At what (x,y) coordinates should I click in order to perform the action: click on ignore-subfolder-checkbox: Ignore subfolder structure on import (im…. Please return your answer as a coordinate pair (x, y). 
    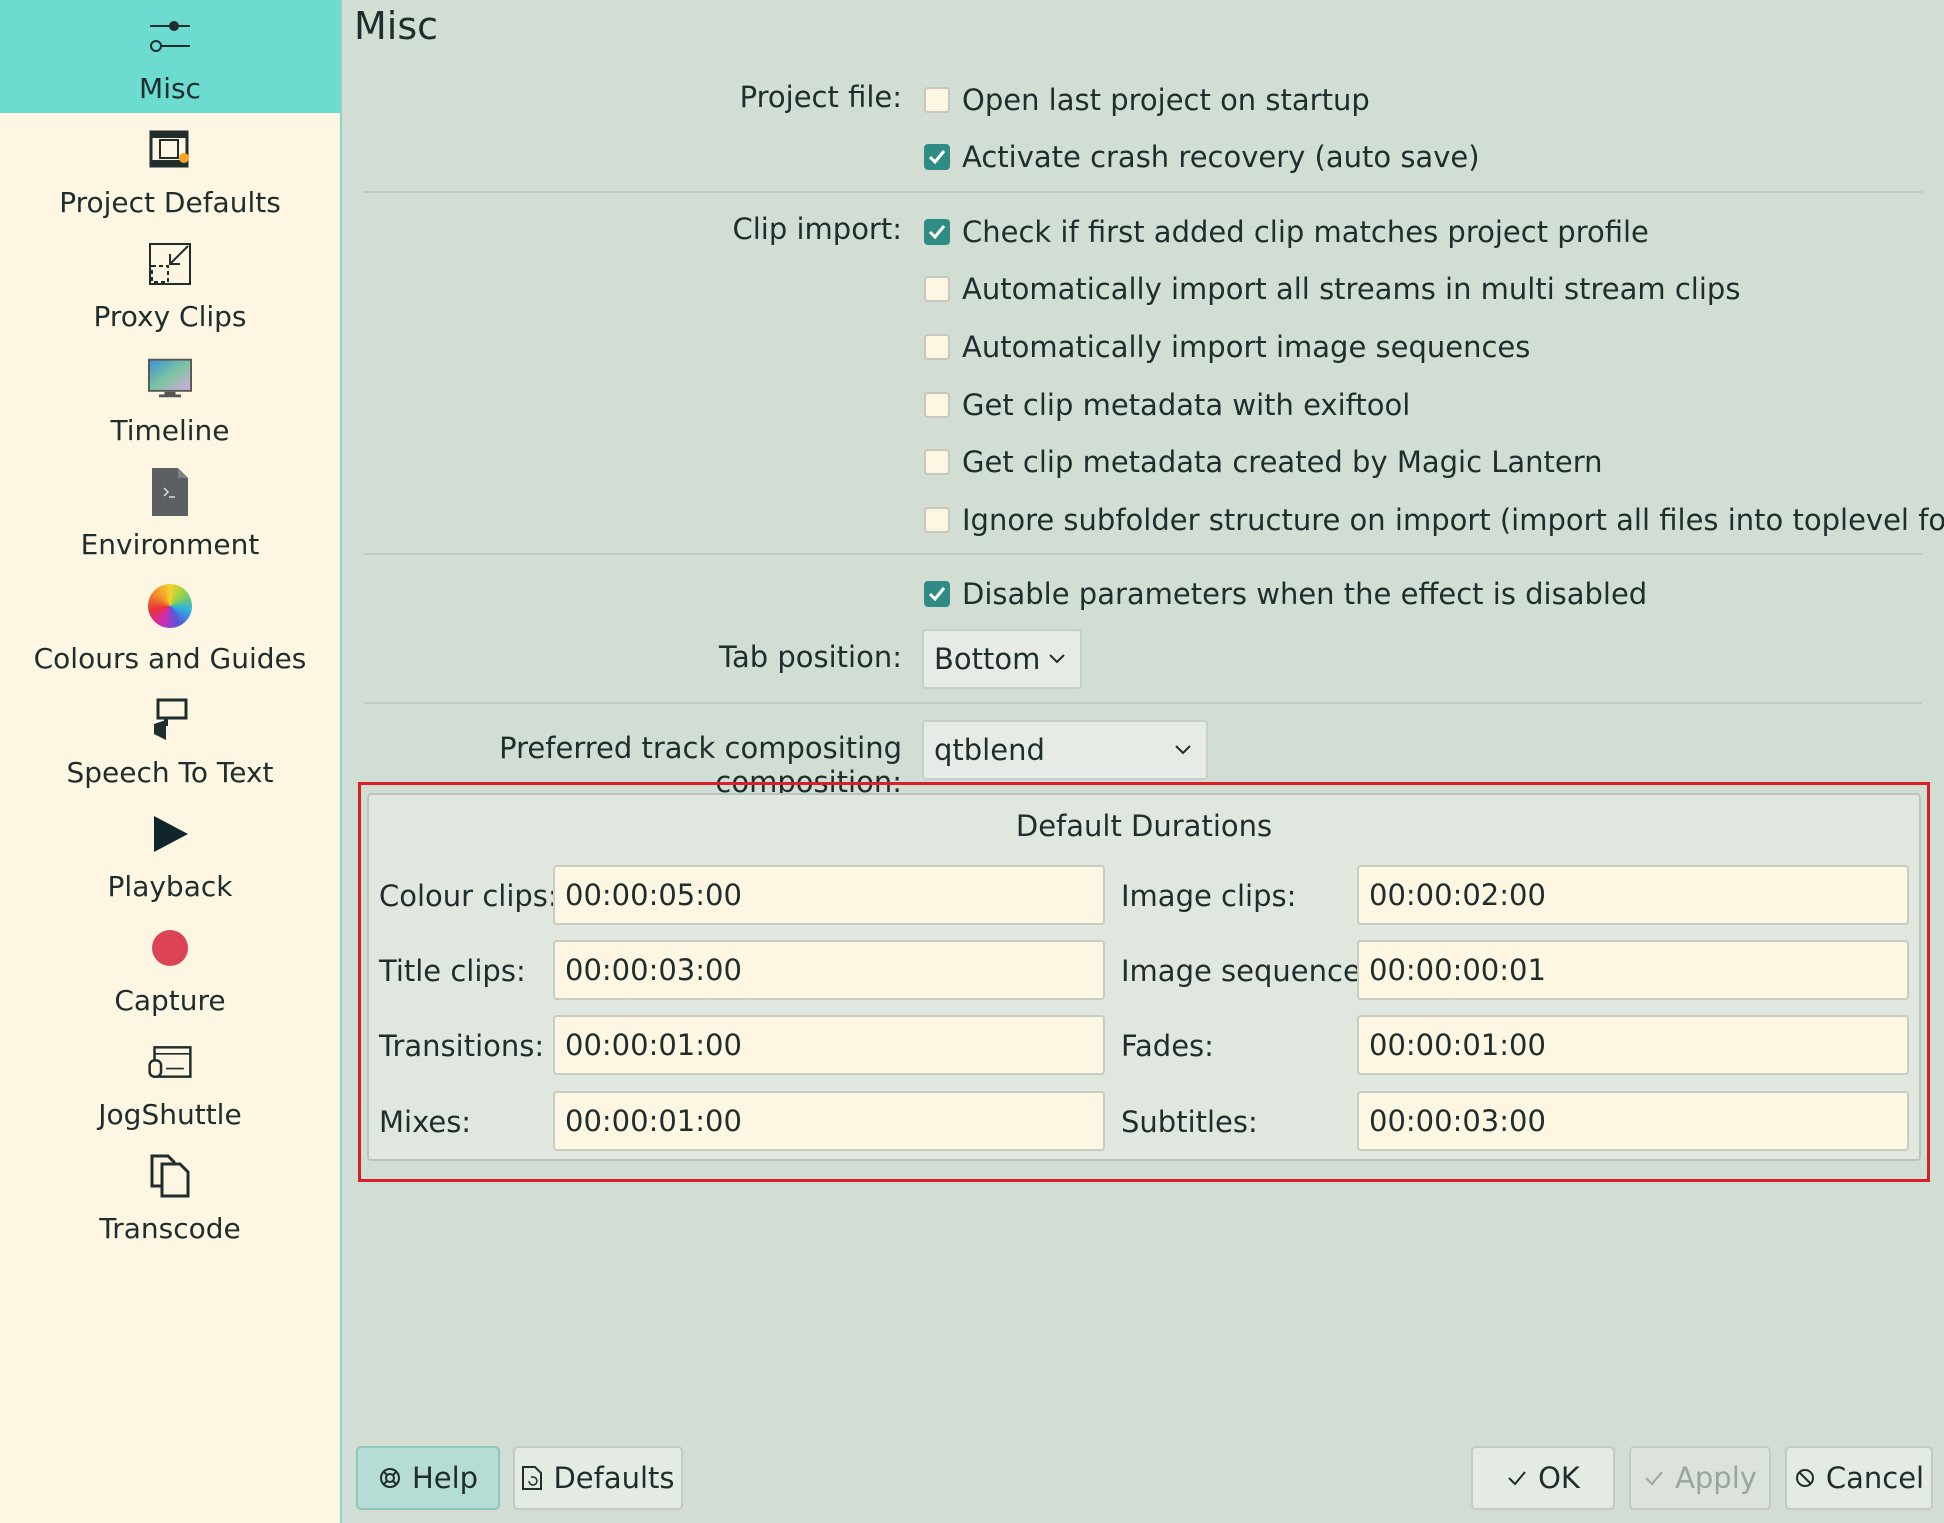
    Looking at the image, I should click on (1434, 520).